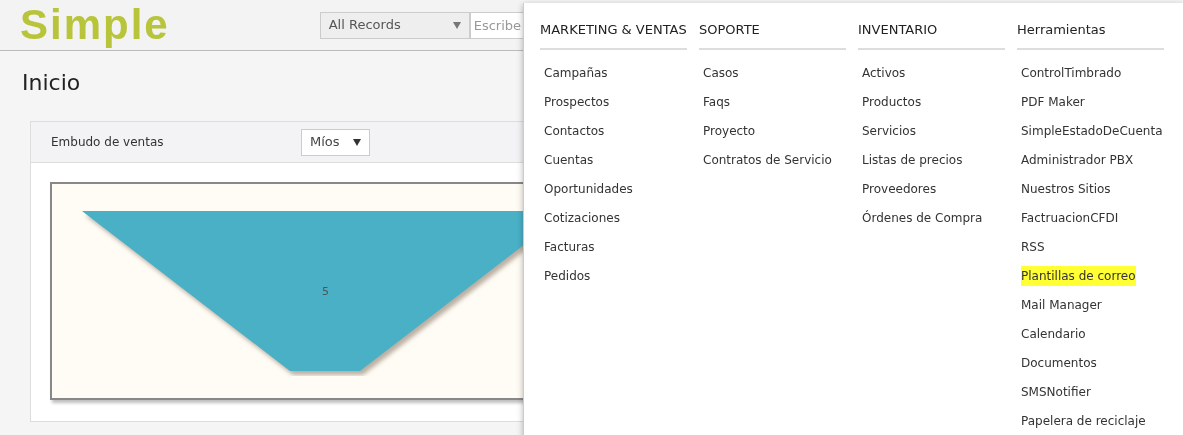 The width and height of the screenshot is (1183, 435). What do you see at coordinates (1059, 362) in the screenshot?
I see `menu-item: Documentos` at bounding box center [1059, 362].